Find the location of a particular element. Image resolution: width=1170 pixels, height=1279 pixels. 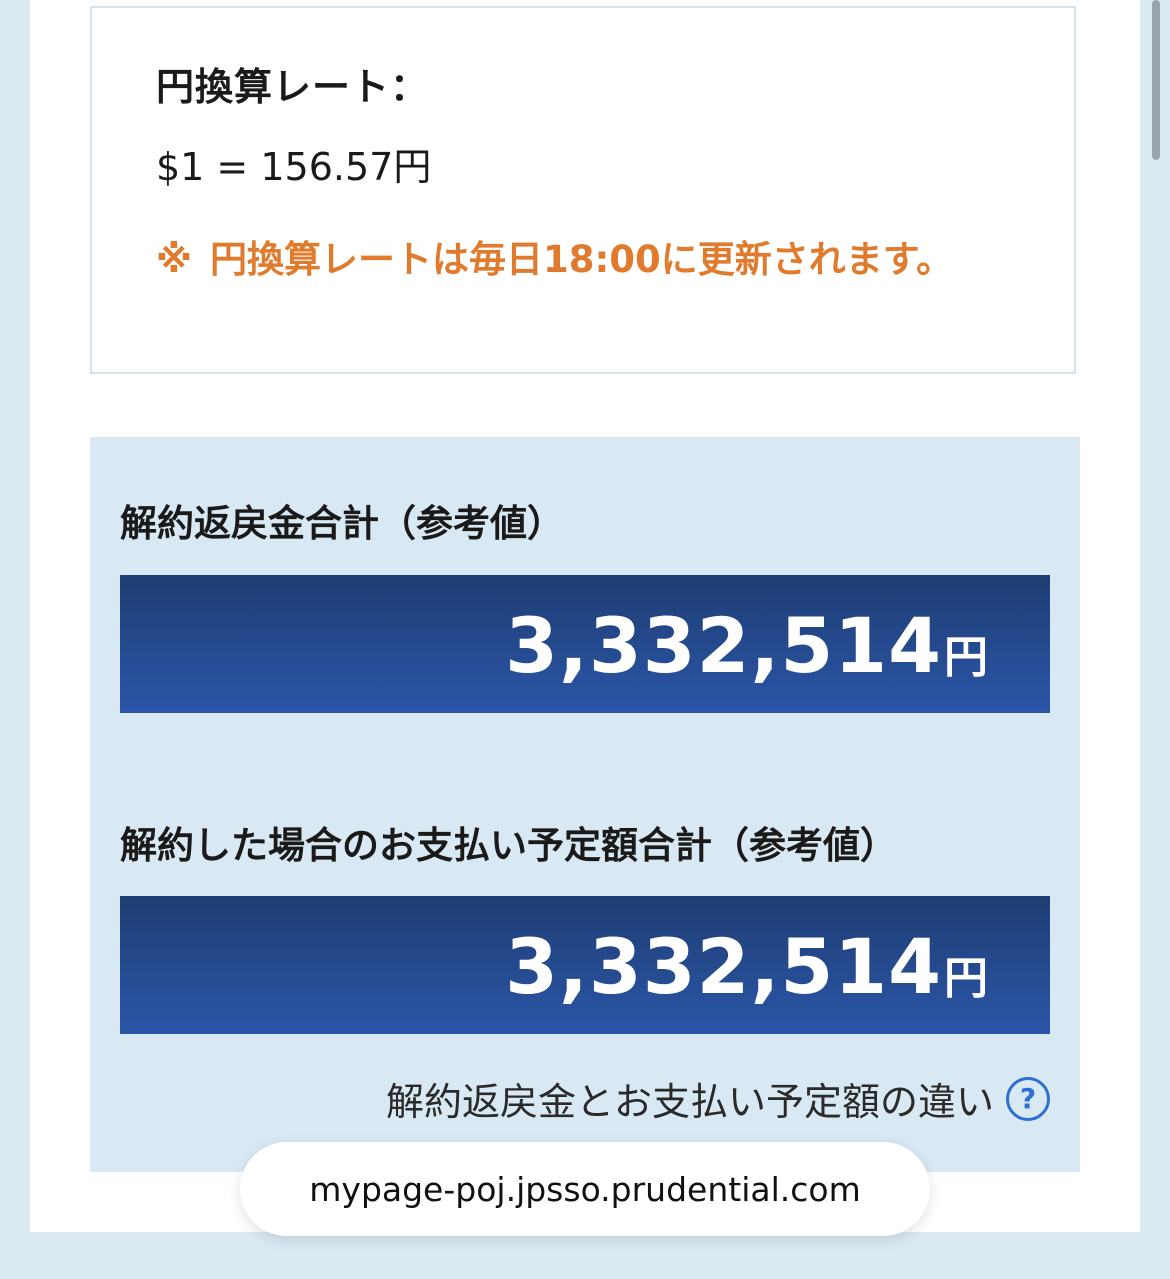

surrender-total-amount: 3,332,514 is located at coordinates (723, 645).